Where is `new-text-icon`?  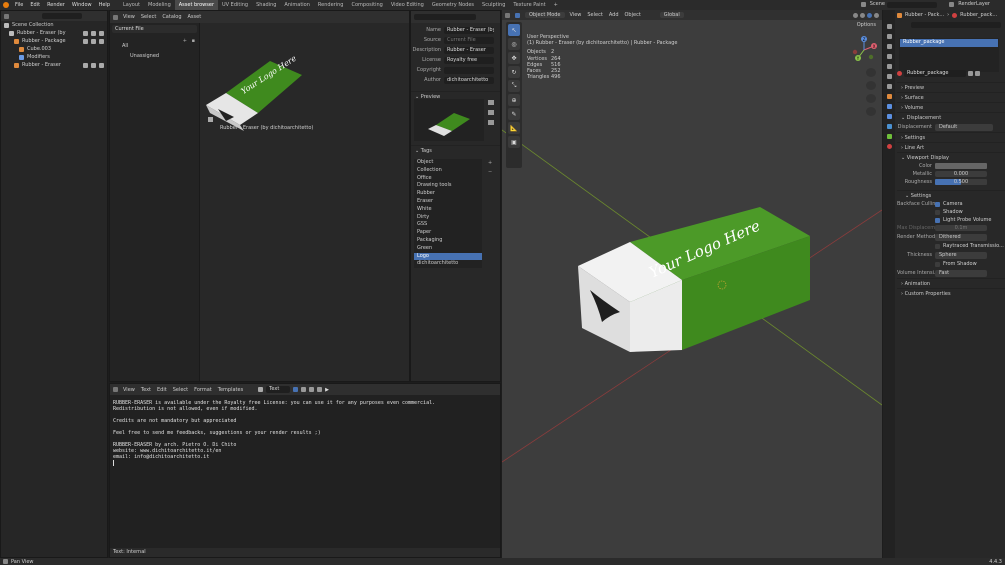
new-text-icon is located at coordinates (304, 389).